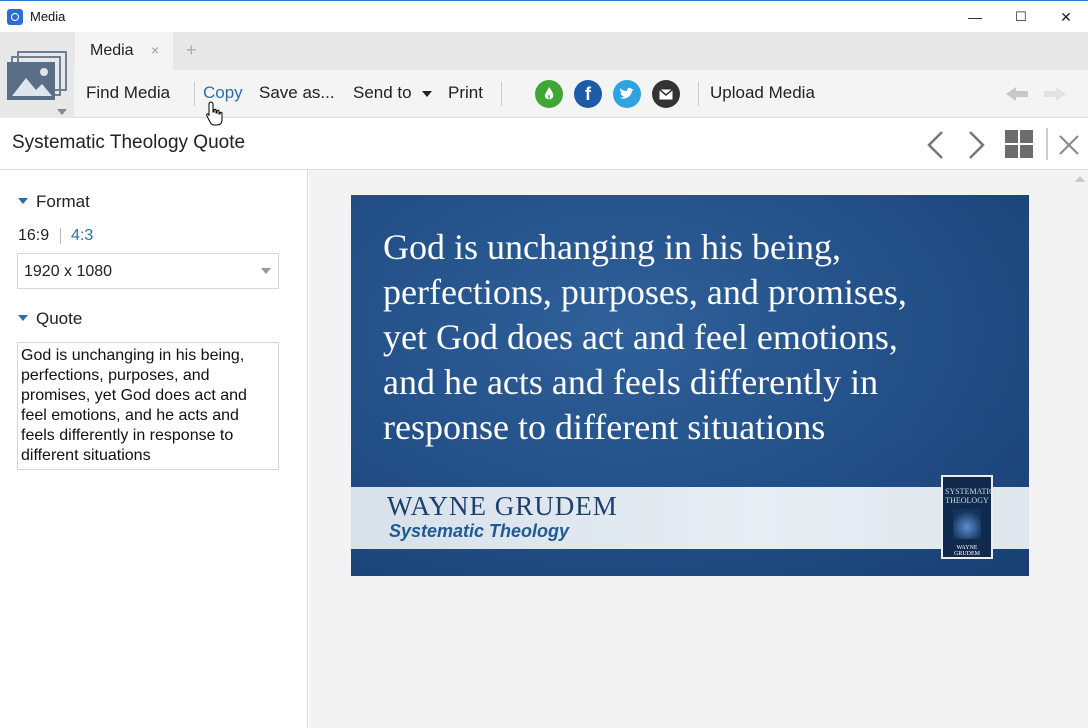 The height and width of the screenshot is (728, 1088). I want to click on grid-view-icon, so click(1019, 146).